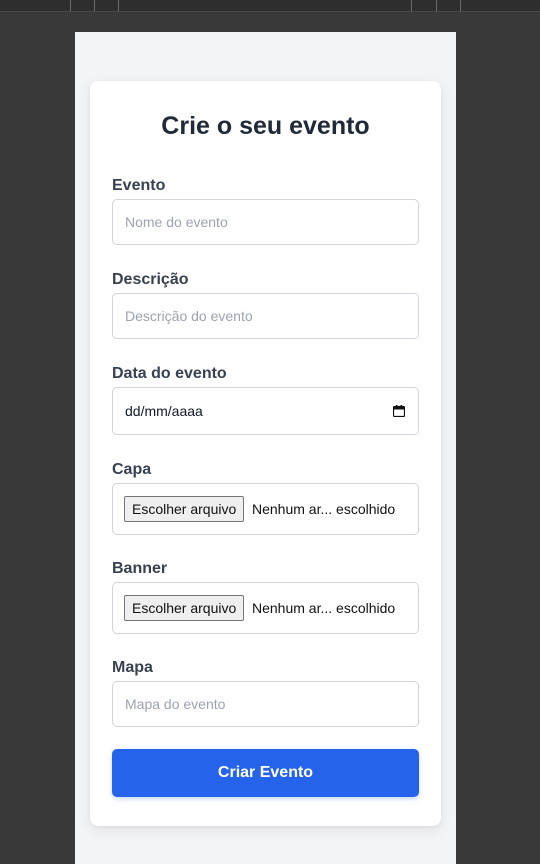 This screenshot has width=540, height=864. What do you see at coordinates (132, 469) in the screenshot?
I see `capa-label: Capa` at bounding box center [132, 469].